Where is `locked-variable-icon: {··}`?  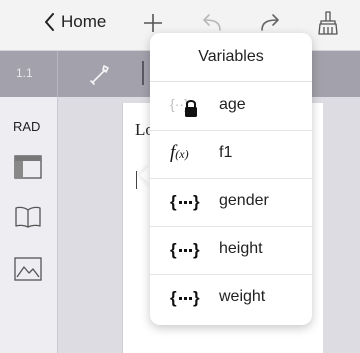 locked-variable-icon: {··} is located at coordinates (183, 106).